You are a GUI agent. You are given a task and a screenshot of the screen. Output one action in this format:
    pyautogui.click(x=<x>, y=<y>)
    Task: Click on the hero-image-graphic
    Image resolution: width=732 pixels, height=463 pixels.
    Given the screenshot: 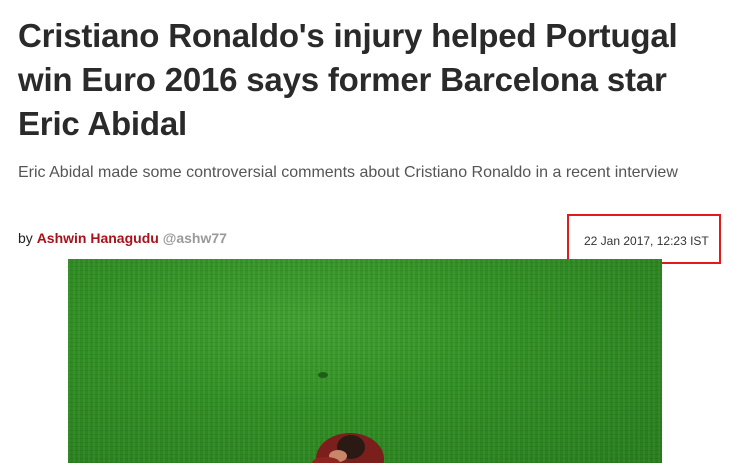 What is the action you would take?
    pyautogui.click(x=348, y=417)
    